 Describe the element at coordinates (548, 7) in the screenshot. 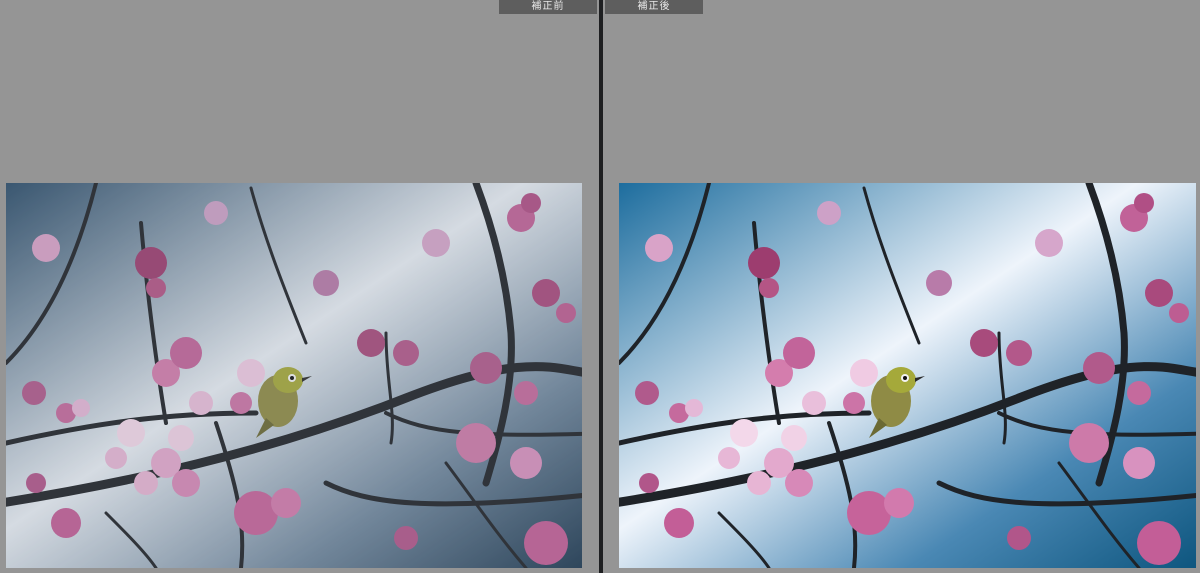

I see `before-label: 補正前` at that location.